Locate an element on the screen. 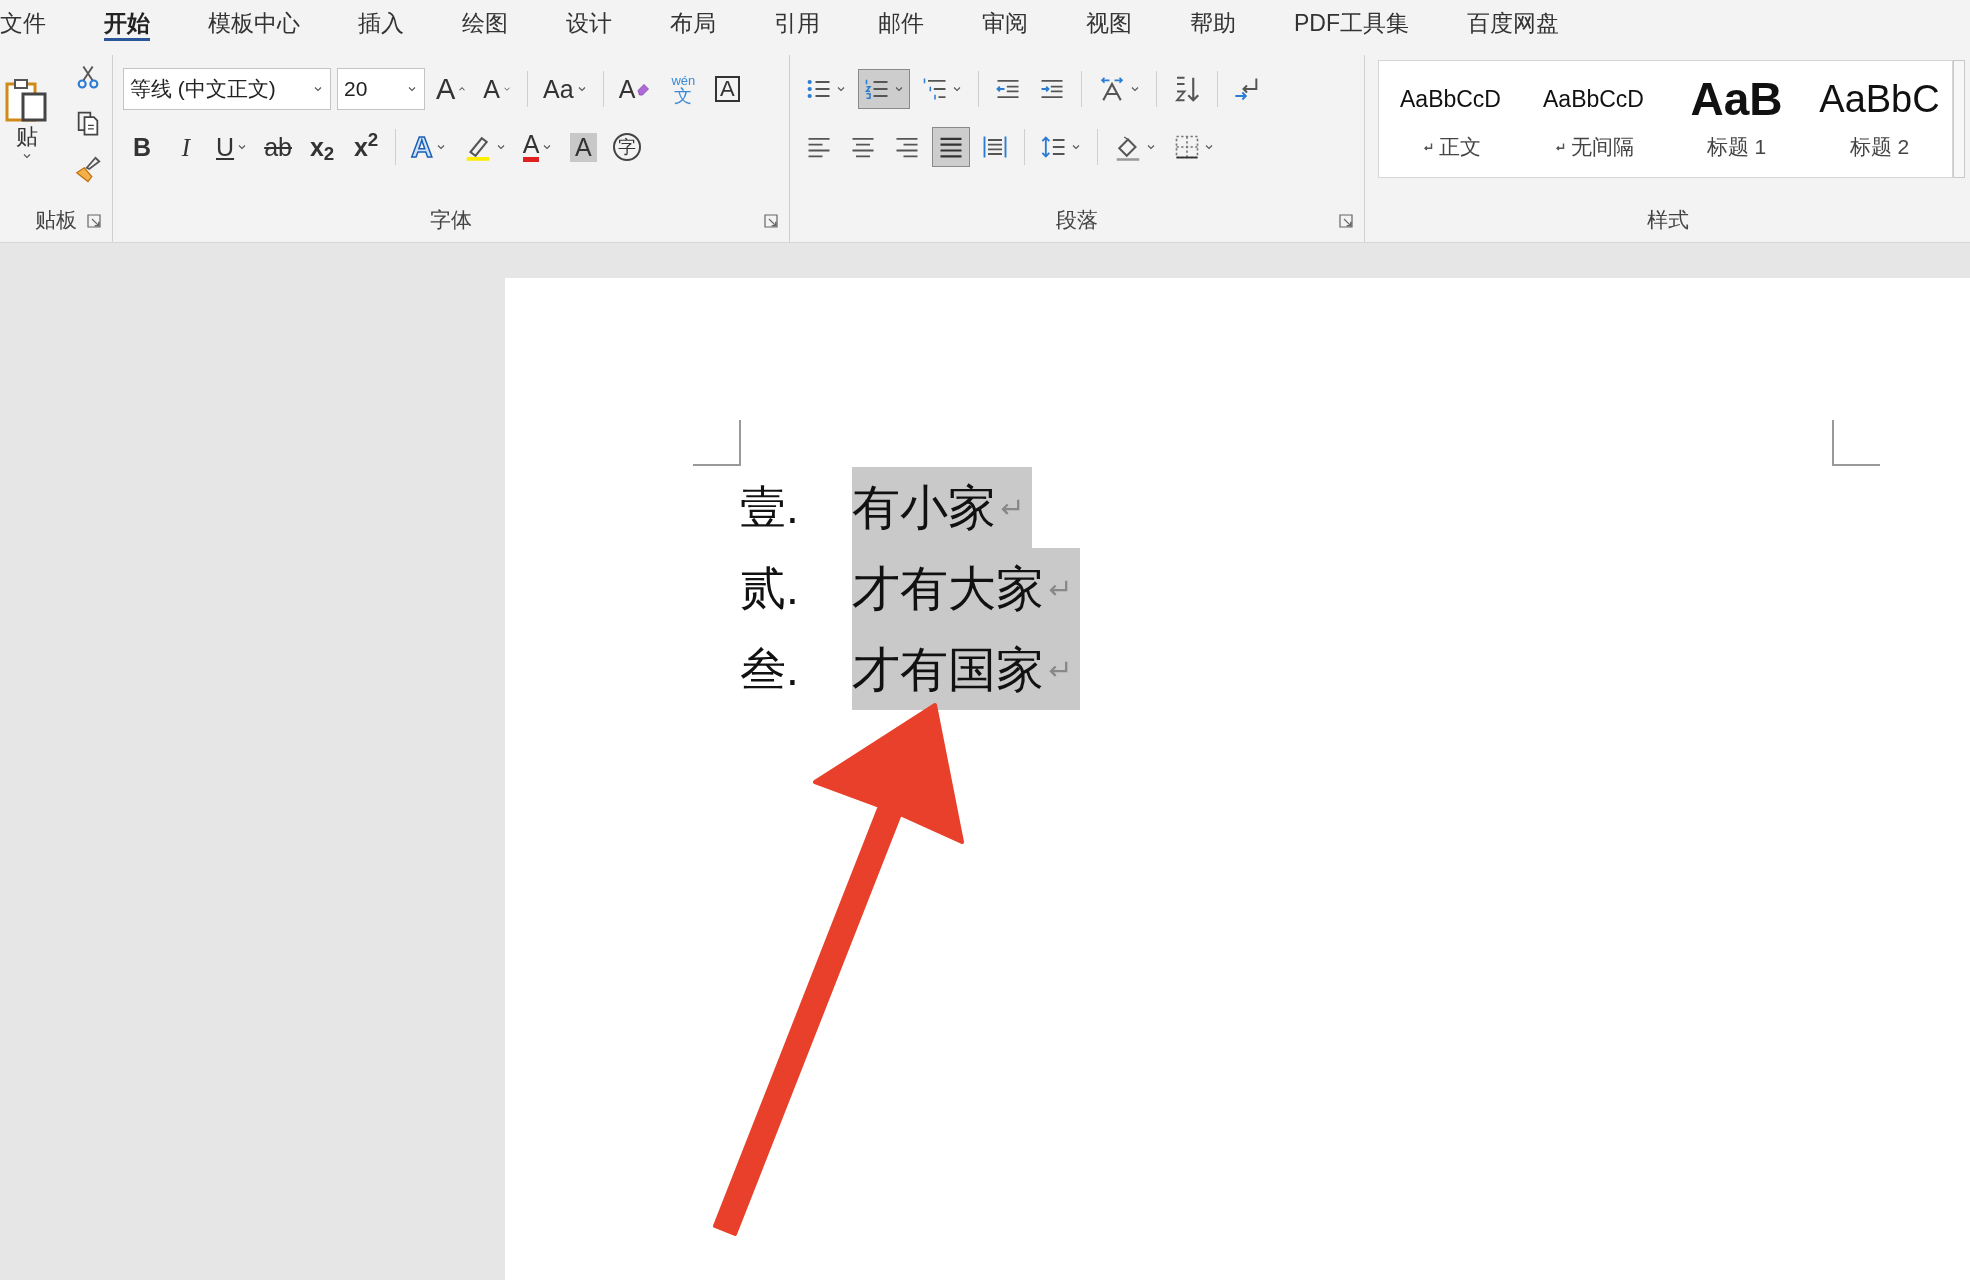 The width and height of the screenshot is (1970, 1280). script-button: x$_{2}$ is located at coordinates (322, 147).